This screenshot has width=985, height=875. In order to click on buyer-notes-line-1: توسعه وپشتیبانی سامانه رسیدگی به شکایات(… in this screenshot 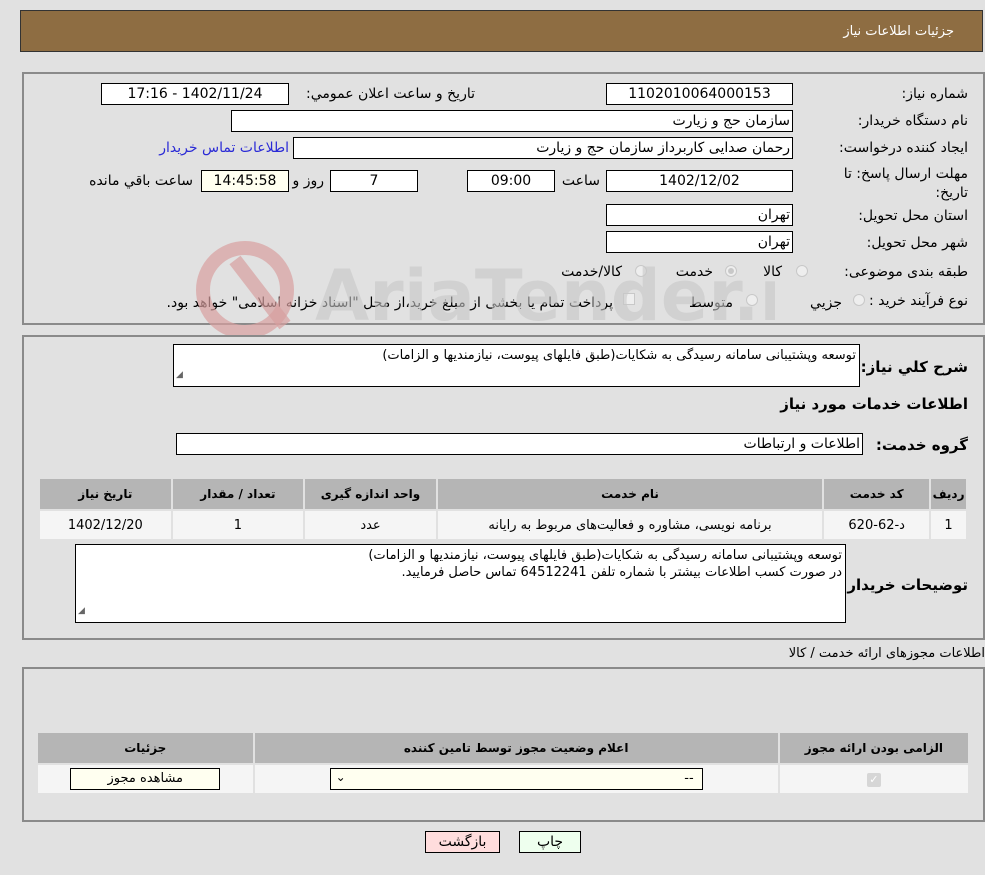, I will do `click(605, 555)`.